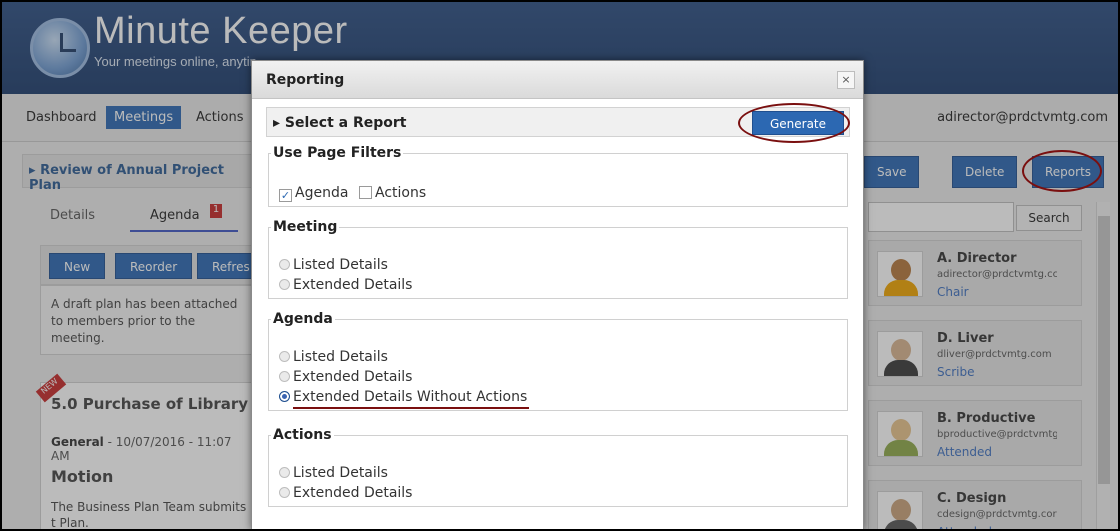  What do you see at coordinates (557, 80) in the screenshot?
I see `dialog-header: Reporting ×` at bounding box center [557, 80].